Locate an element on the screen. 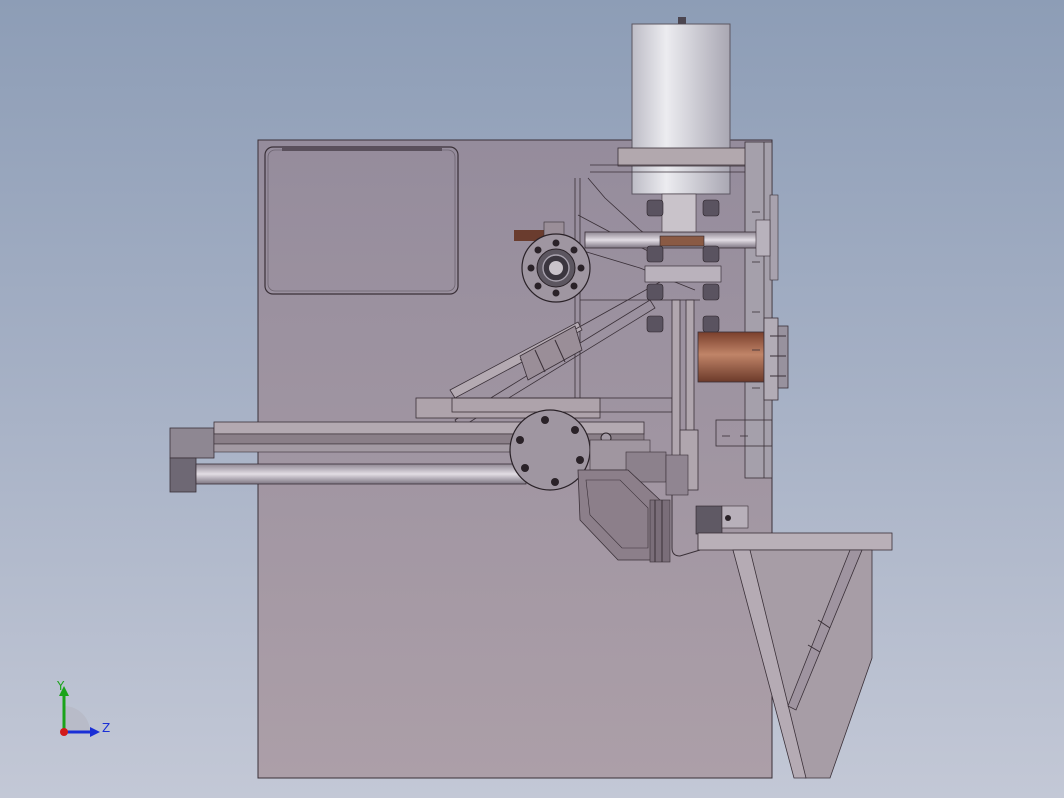 This screenshot has height=798, width=1064. axis-triad: Y Z is located at coordinates (85, 711).